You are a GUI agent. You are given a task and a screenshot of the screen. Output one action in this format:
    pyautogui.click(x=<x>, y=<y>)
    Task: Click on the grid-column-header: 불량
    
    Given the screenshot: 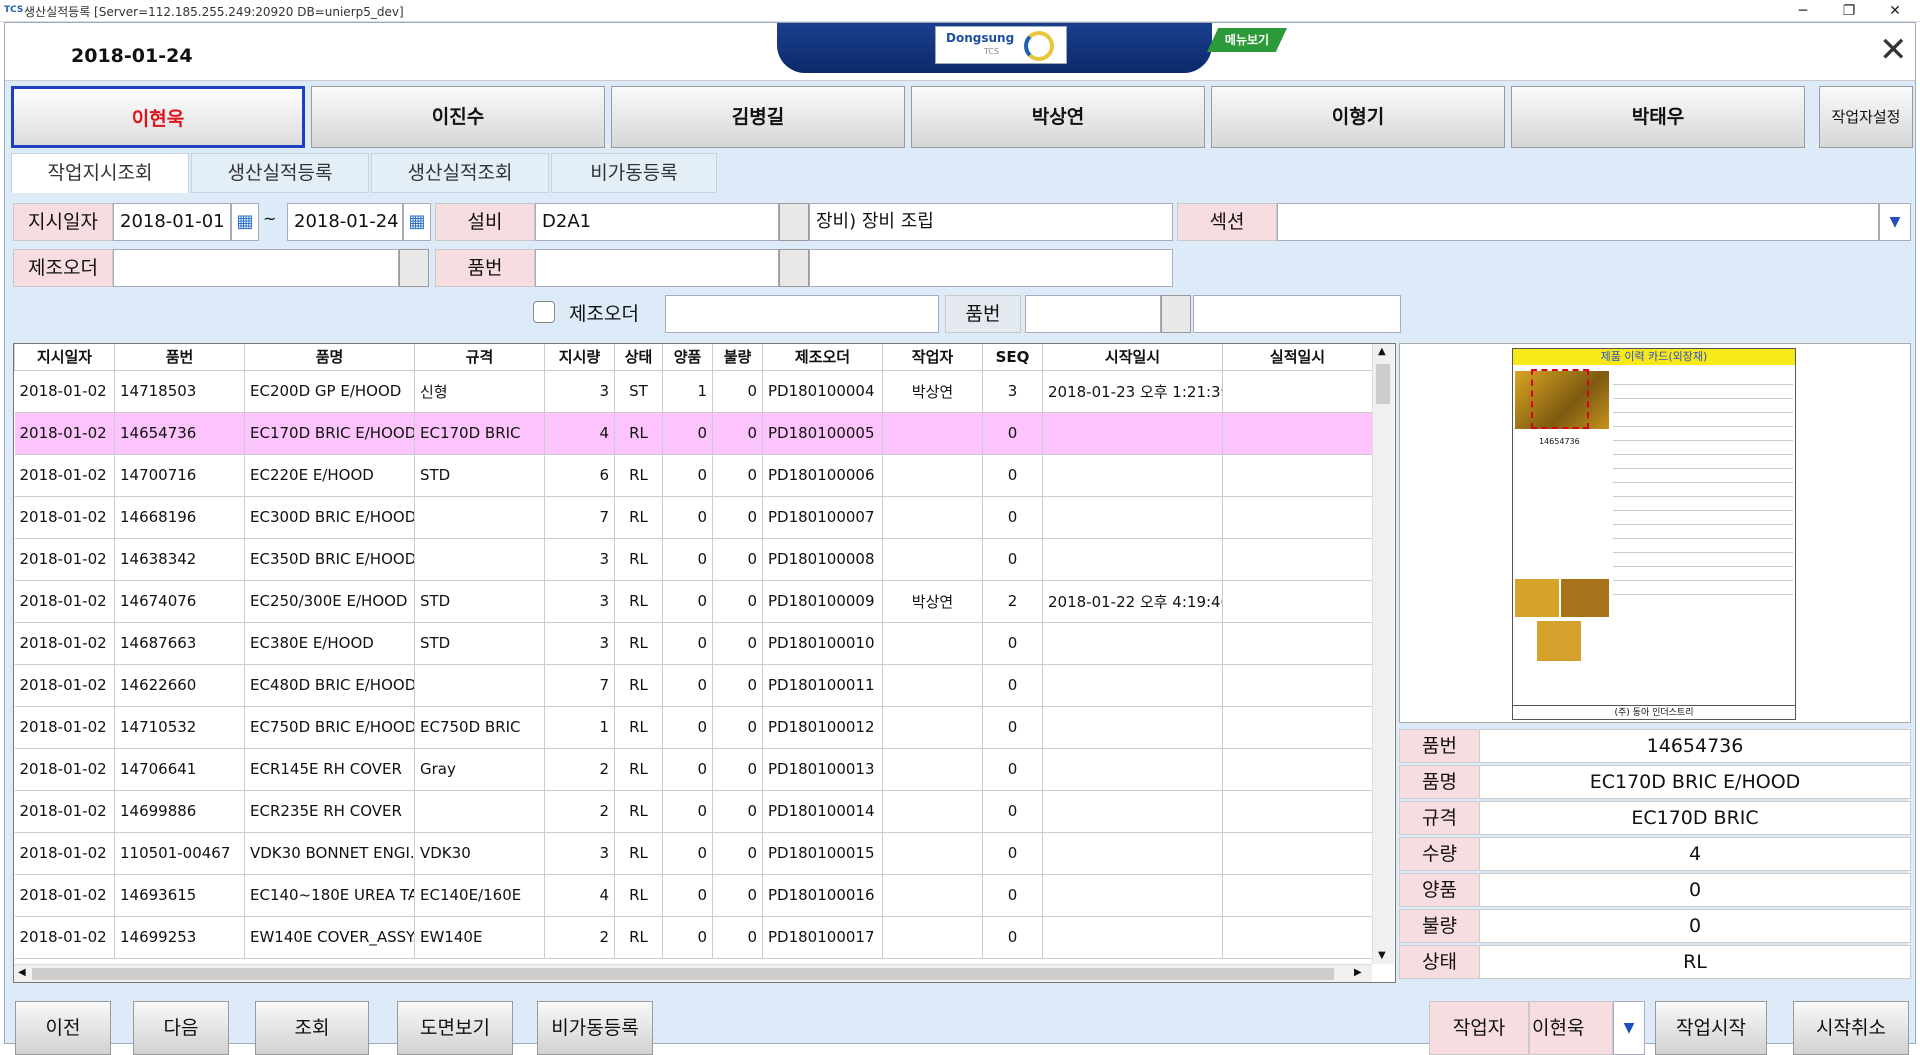 What is the action you would take?
    pyautogui.click(x=737, y=357)
    